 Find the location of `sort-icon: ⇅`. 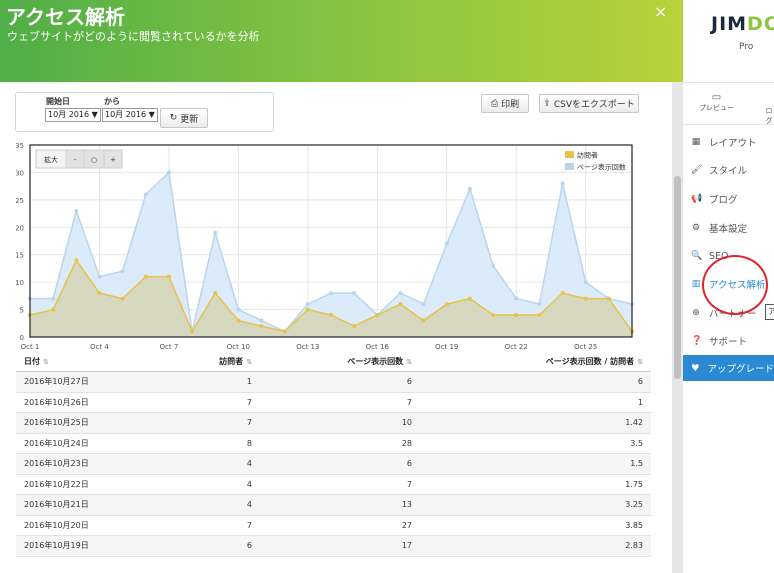

sort-icon: ⇅ is located at coordinates (640, 361).